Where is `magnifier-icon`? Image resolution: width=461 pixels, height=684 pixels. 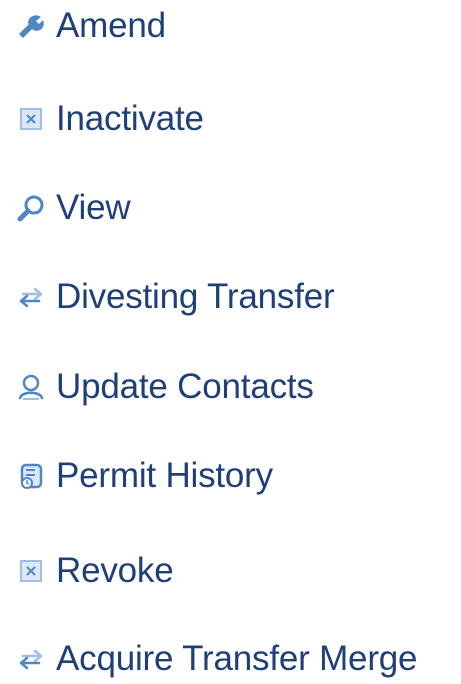
magnifier-icon is located at coordinates (31, 208).